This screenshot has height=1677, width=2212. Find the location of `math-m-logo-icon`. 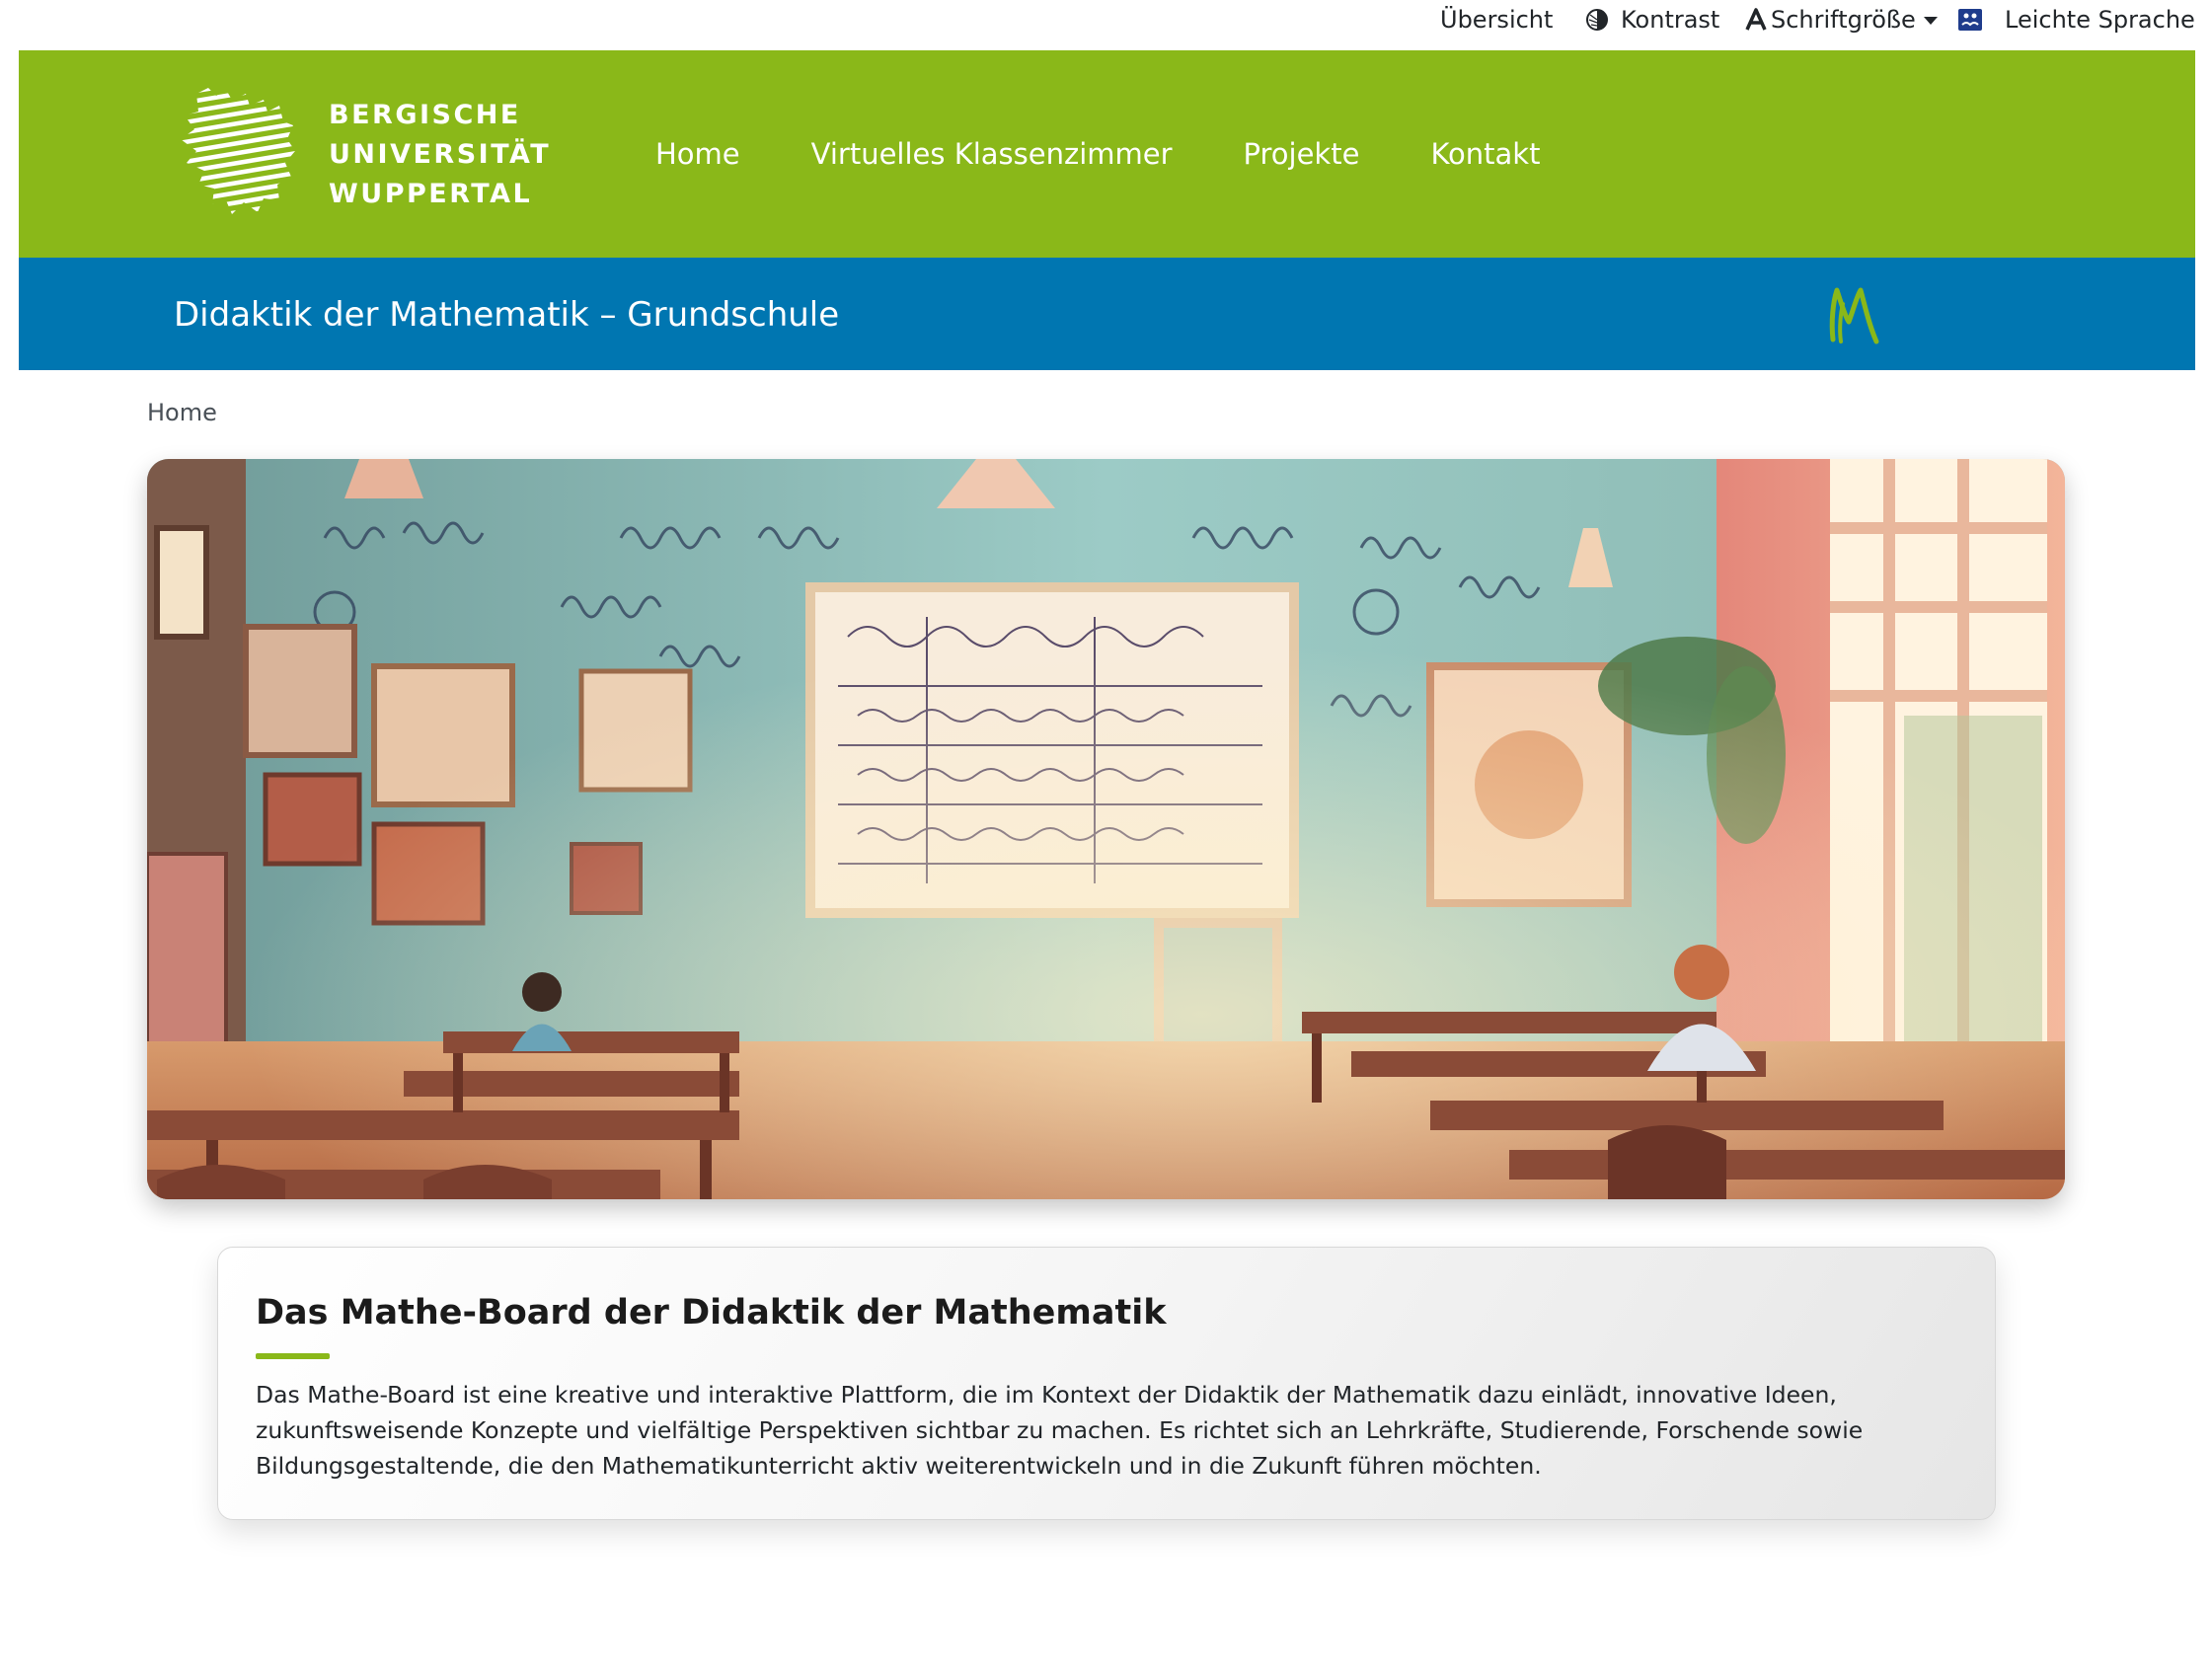

math-m-logo-icon is located at coordinates (1854, 316).